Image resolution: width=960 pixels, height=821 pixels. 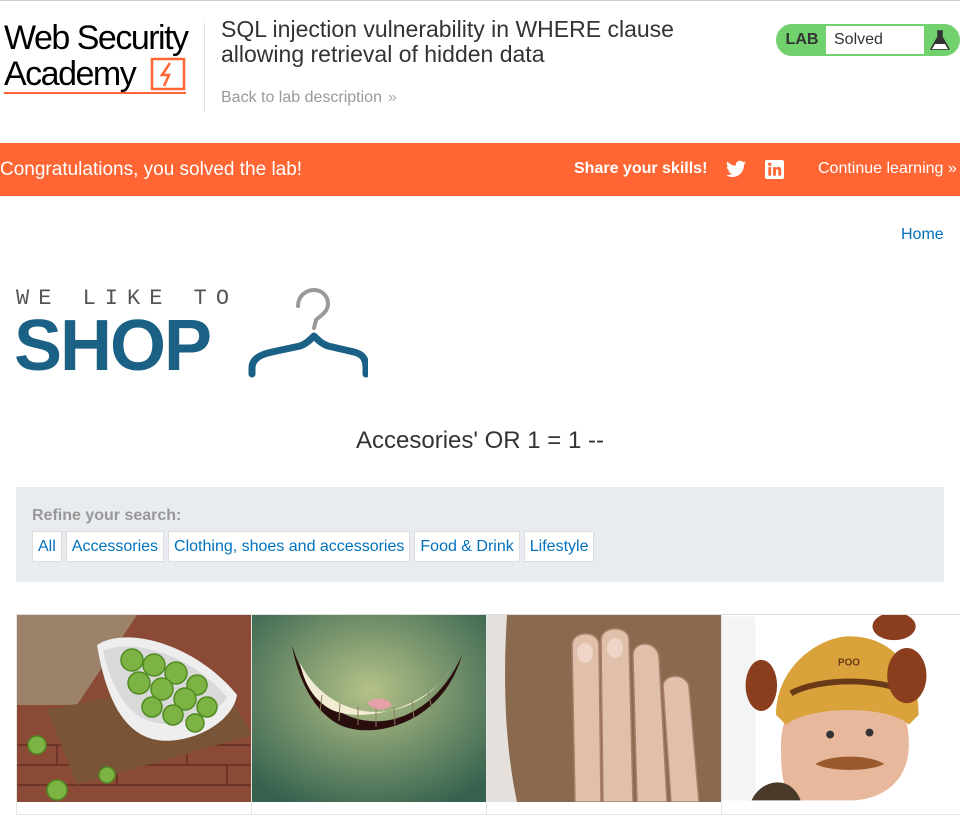 What do you see at coordinates (604, 708) in the screenshot?
I see `product-image-hand-beard` at bounding box center [604, 708].